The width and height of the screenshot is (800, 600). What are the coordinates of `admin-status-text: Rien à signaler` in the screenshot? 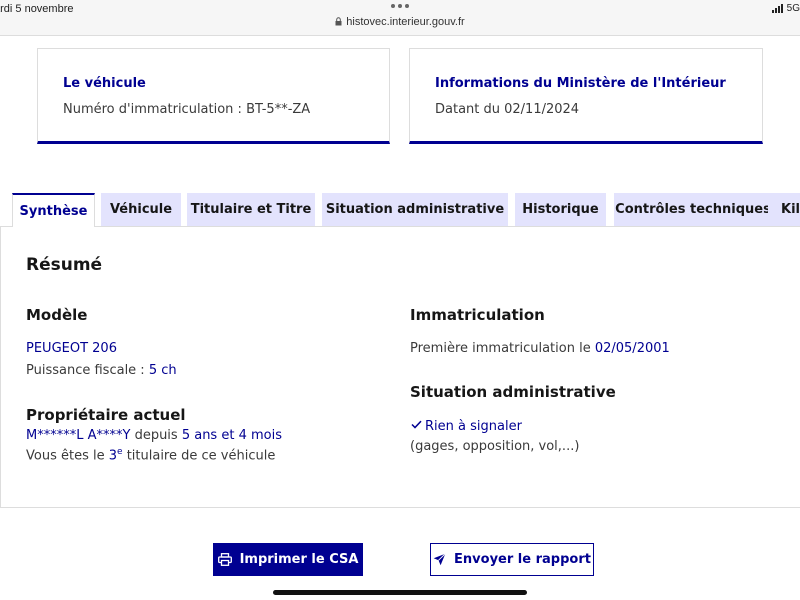 It's located at (473, 426).